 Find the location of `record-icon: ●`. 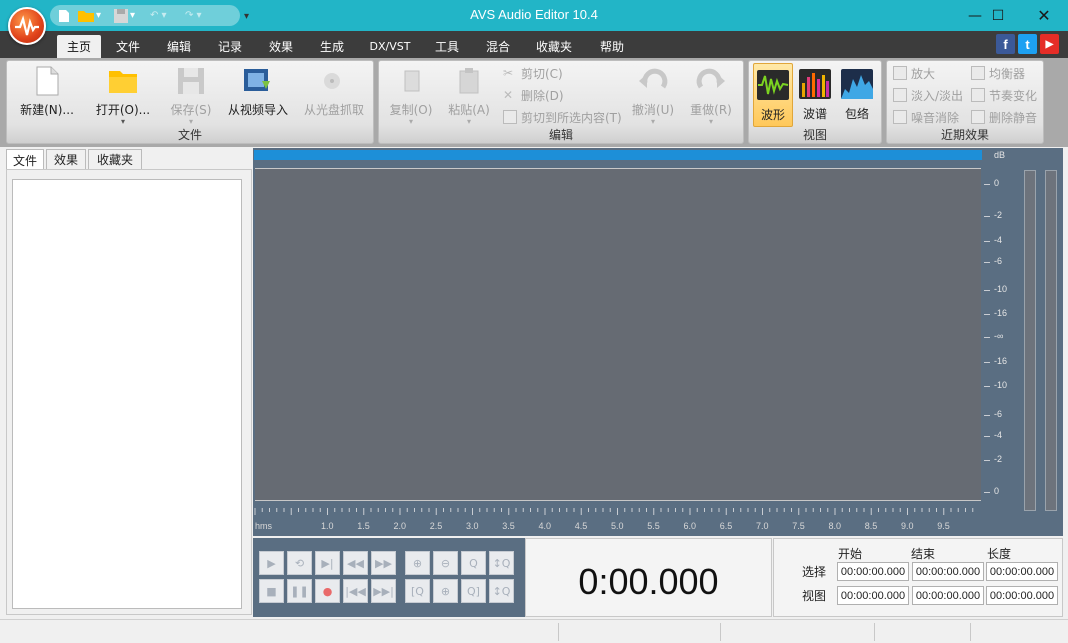

record-icon: ● is located at coordinates (327, 591).